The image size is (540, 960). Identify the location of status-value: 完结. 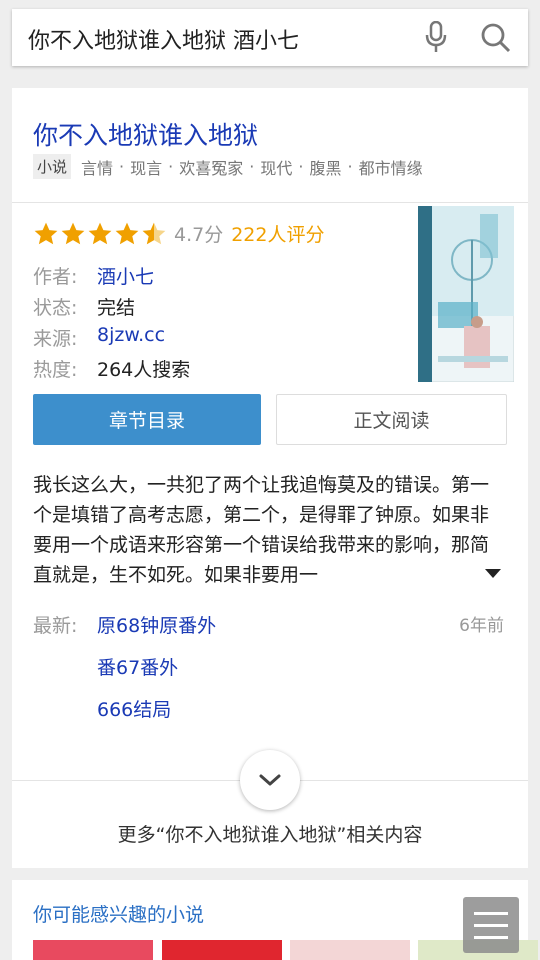
(116, 308).